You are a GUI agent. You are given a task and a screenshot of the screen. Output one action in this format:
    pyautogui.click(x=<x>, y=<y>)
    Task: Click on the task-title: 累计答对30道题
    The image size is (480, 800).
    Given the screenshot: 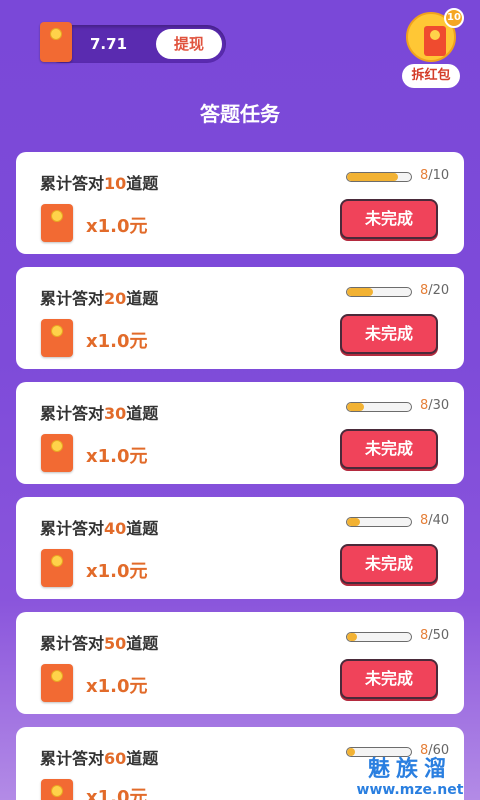 What is the action you would take?
    pyautogui.click(x=99, y=413)
    